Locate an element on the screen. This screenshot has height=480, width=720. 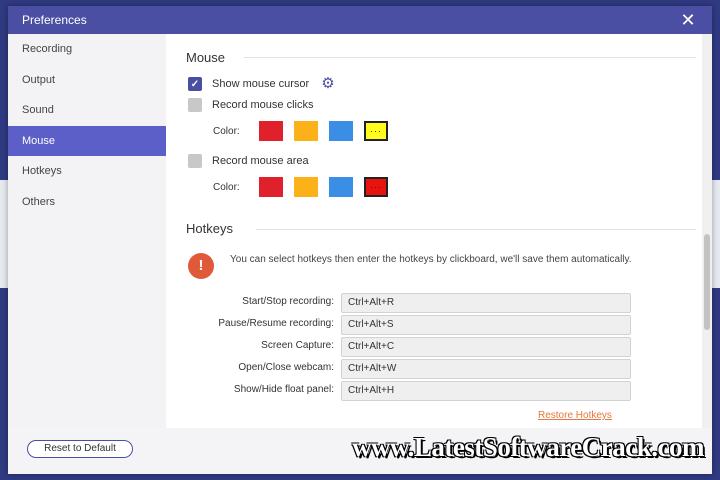
area-color-label: Color: is located at coordinates (226, 187).